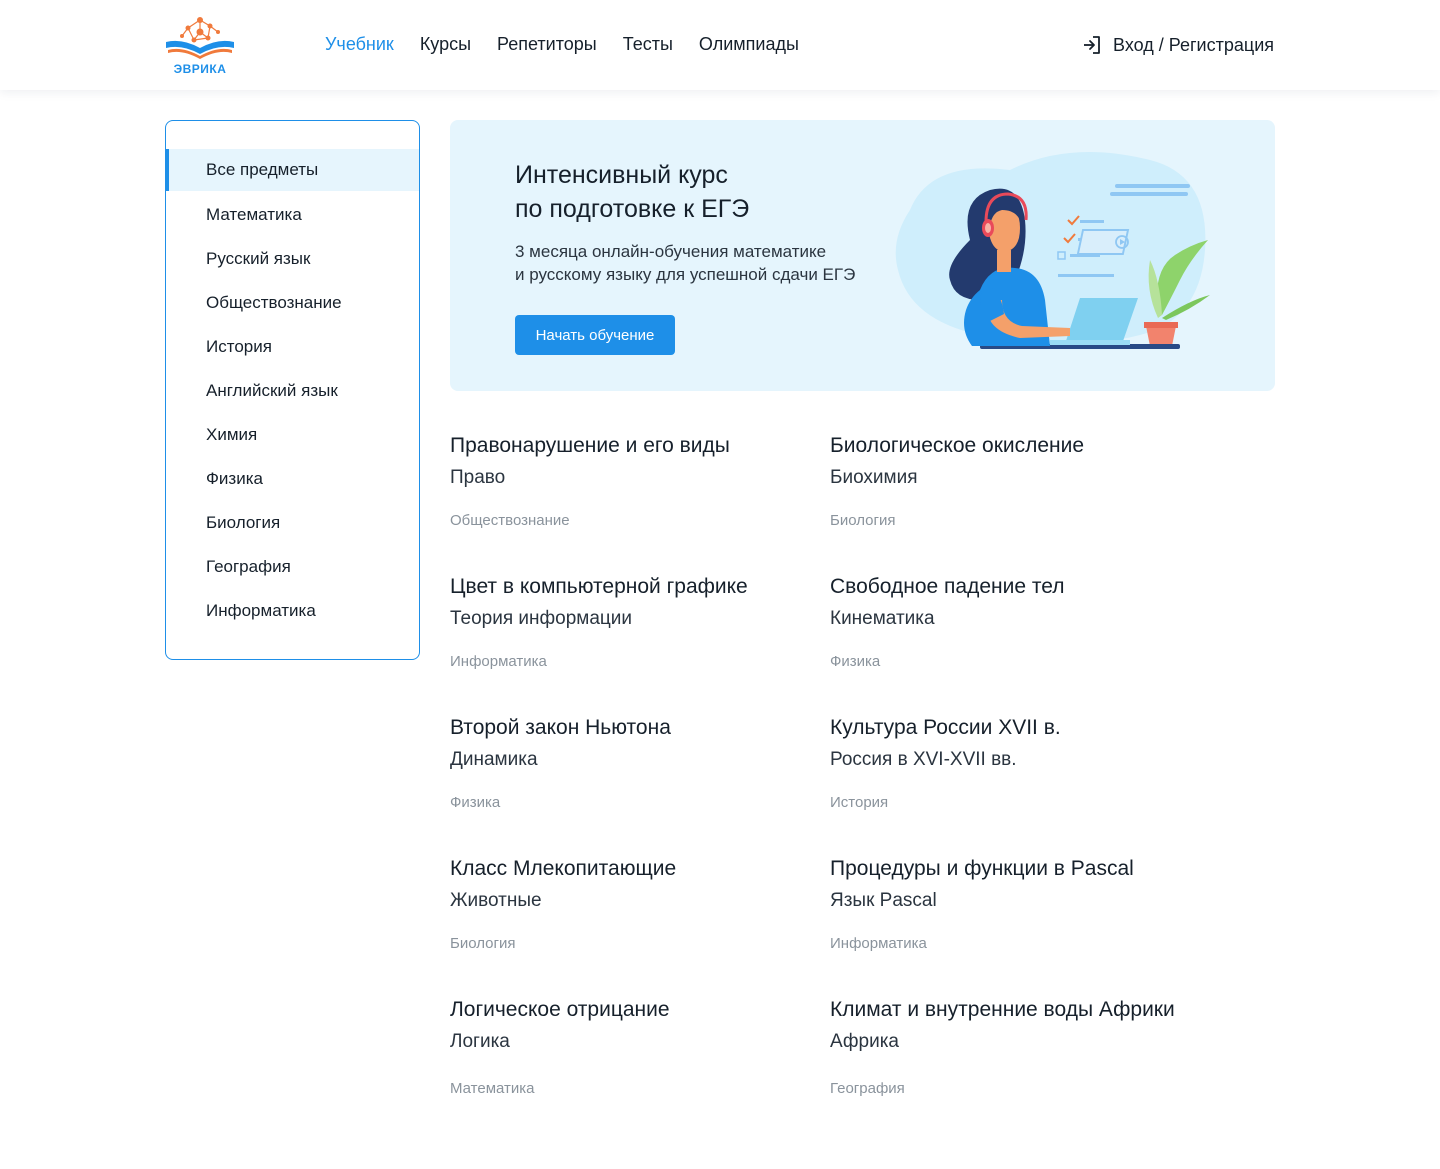  I want to click on card-topic: Россия в XVI-XVII вв., so click(923, 759).